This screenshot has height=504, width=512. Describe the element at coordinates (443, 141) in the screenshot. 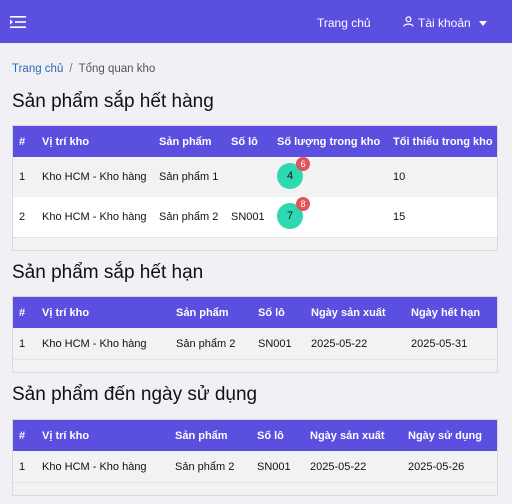

I see `column-header: Tối thiểu trong kho` at that location.